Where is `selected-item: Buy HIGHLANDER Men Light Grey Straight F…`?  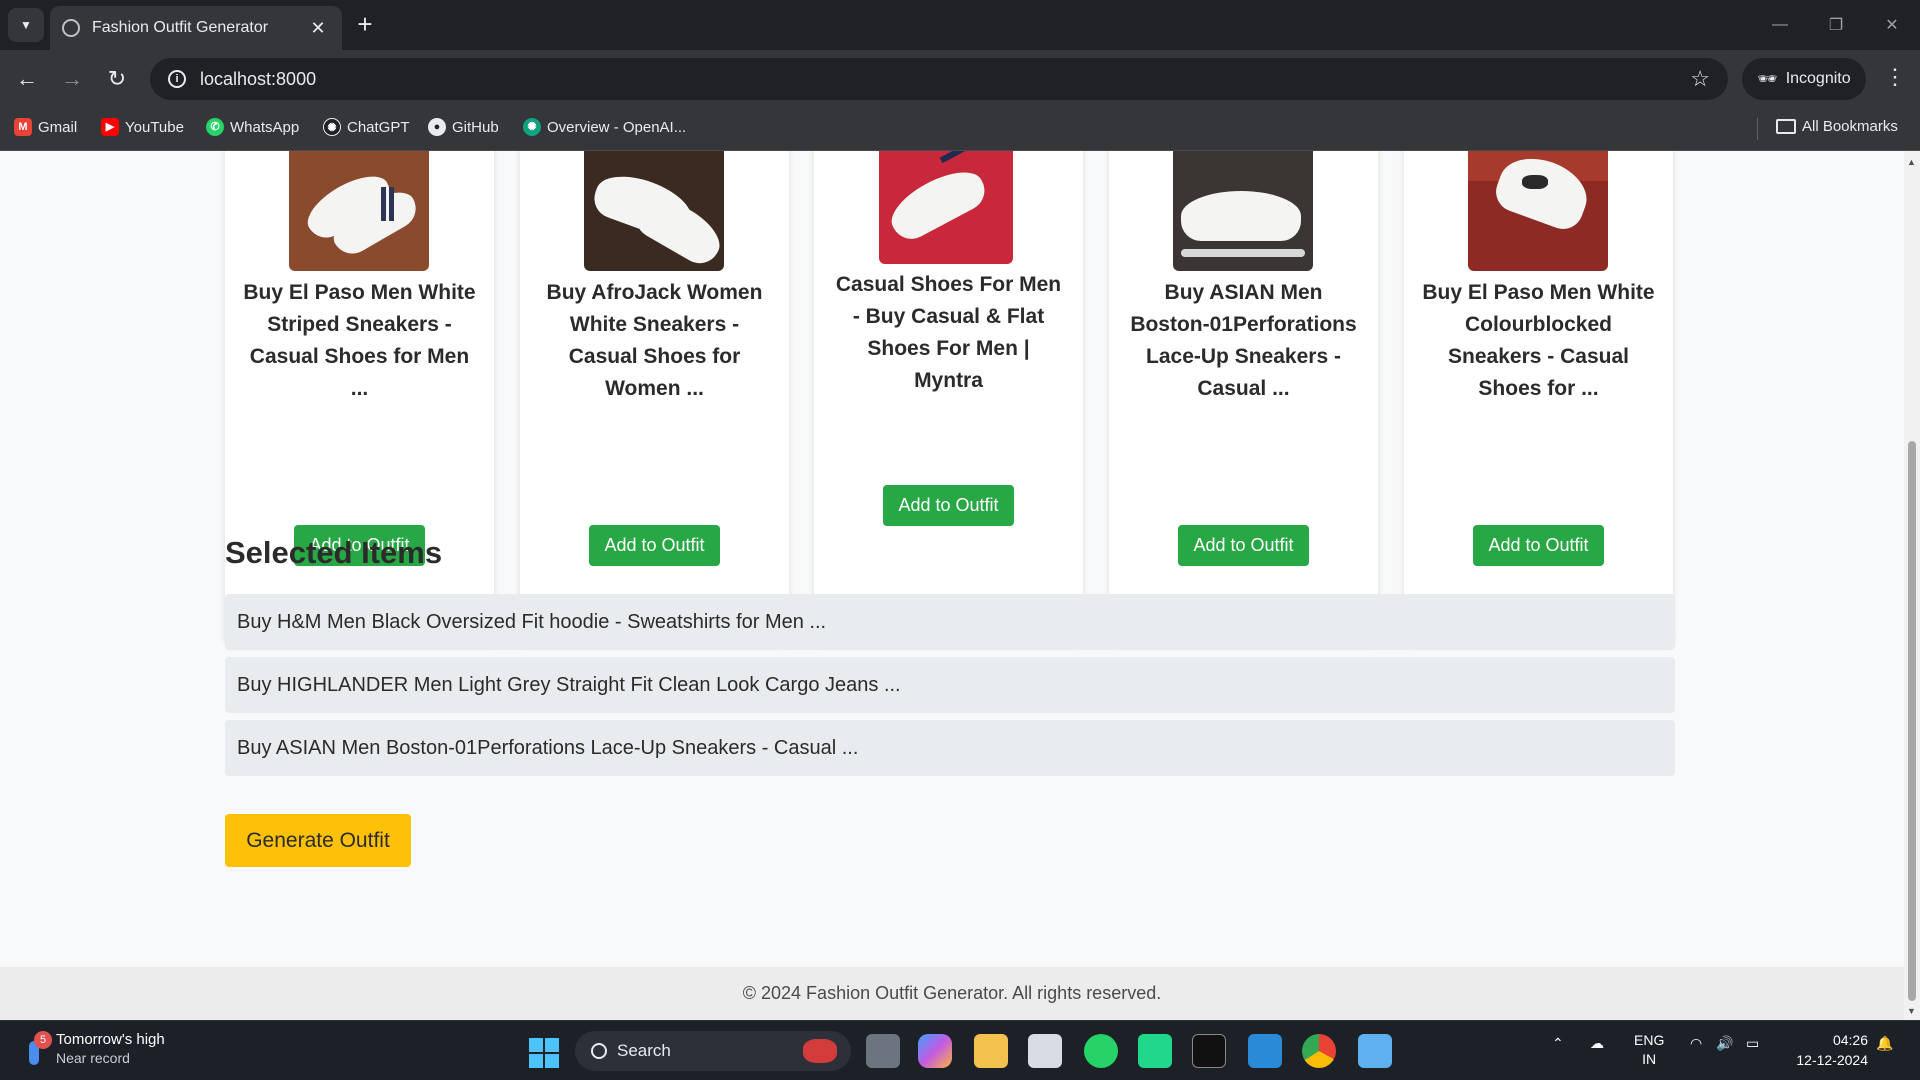 selected-item: Buy HIGHLANDER Men Light Grey Straight F… is located at coordinates (950, 685).